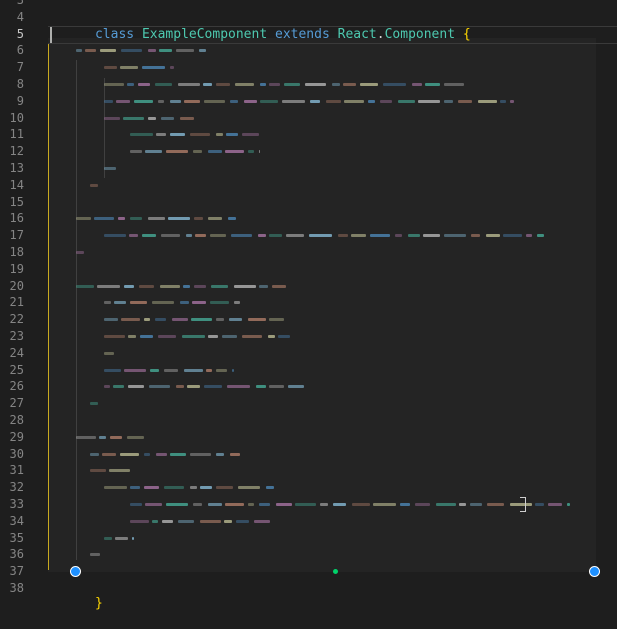 Image resolution: width=617 pixels, height=629 pixels. I want to click on line-number: 30, so click(16, 453).